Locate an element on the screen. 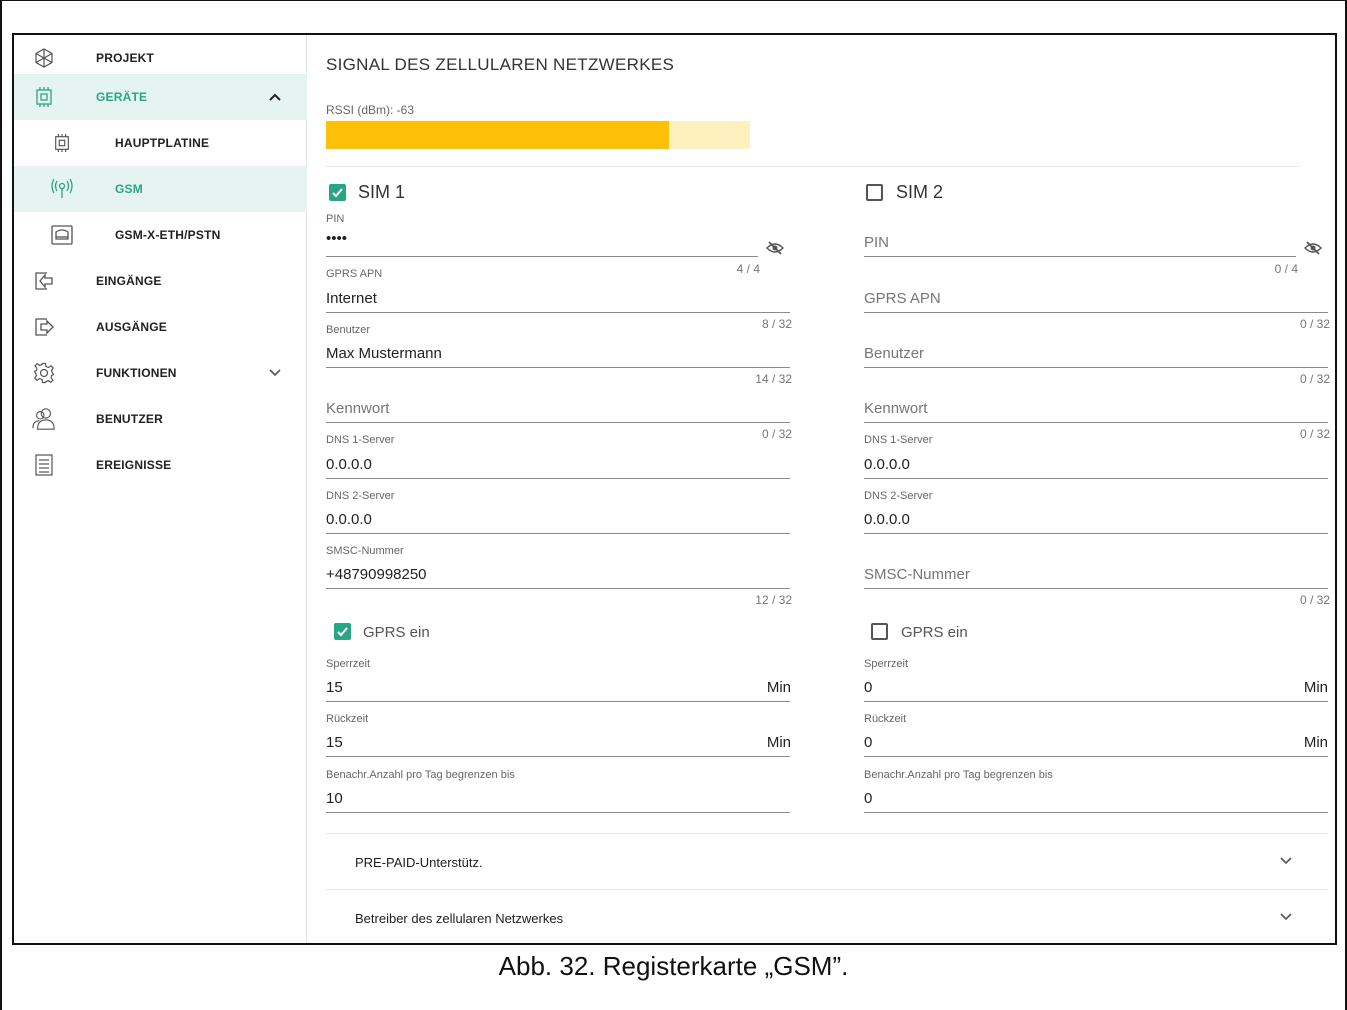 Image resolution: width=1347 pixels, height=1010 pixels. sim1-sperrzeit-field: 15 is located at coordinates (334, 687).